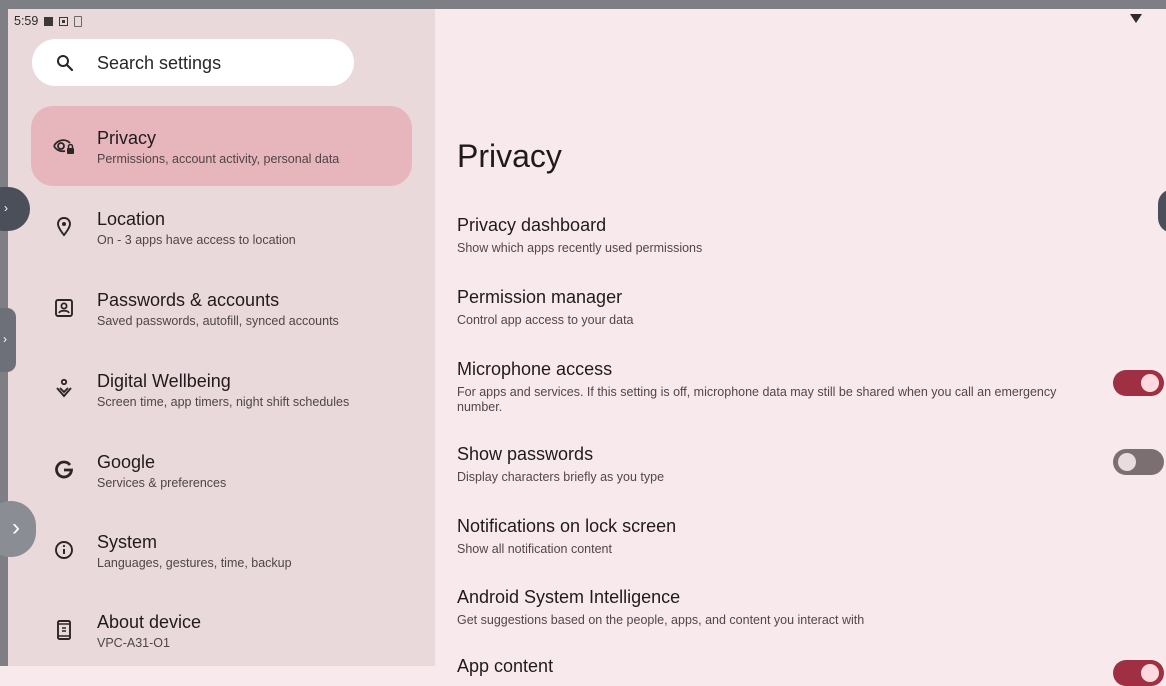 Image resolution: width=1166 pixels, height=686 pixels. I want to click on sidebar-item-title: Passwords & accounts, so click(188, 300).